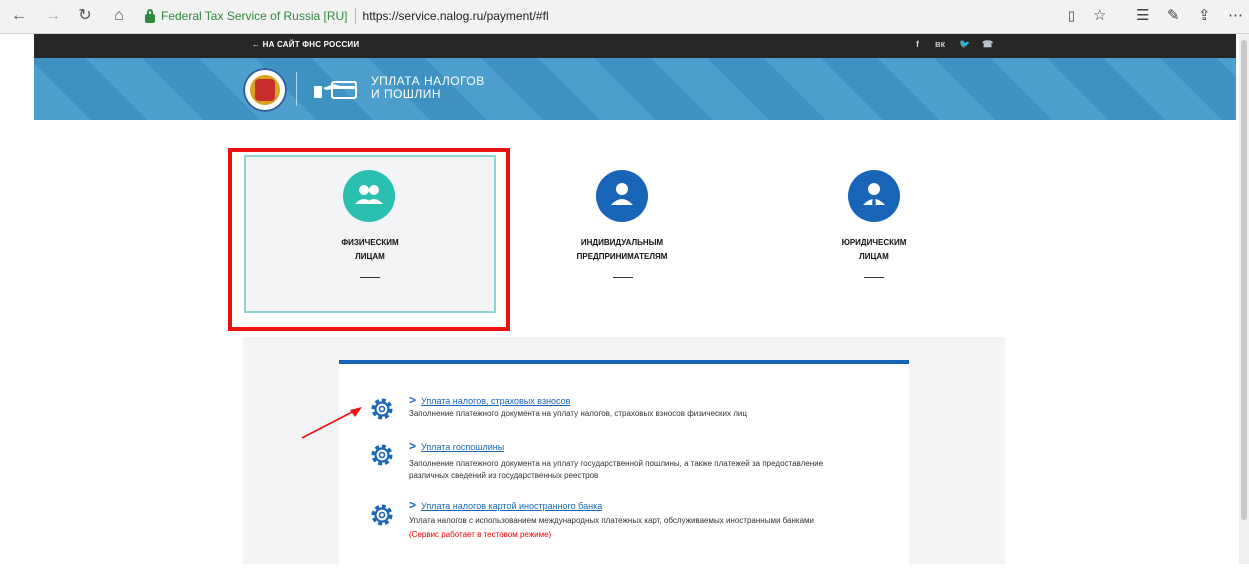  What do you see at coordinates (622, 242) in the screenshot?
I see `category-entrepreneurs-line1: ИНДИВИДУАЛЬНЫМ` at bounding box center [622, 242].